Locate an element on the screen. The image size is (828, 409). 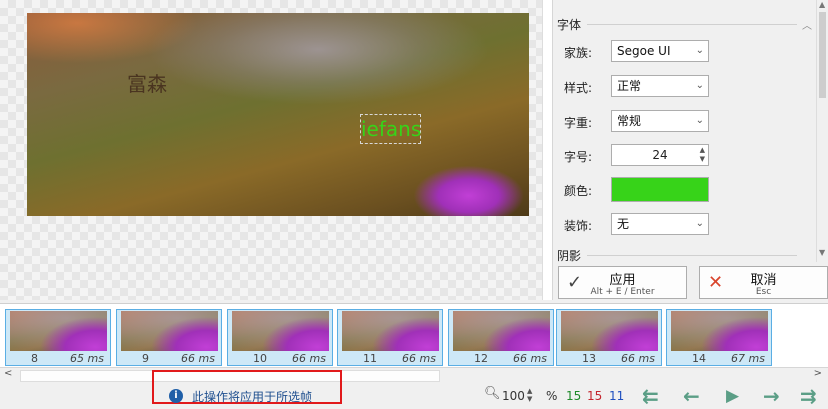
apply-label: 应用 is located at coordinates (622, 280).